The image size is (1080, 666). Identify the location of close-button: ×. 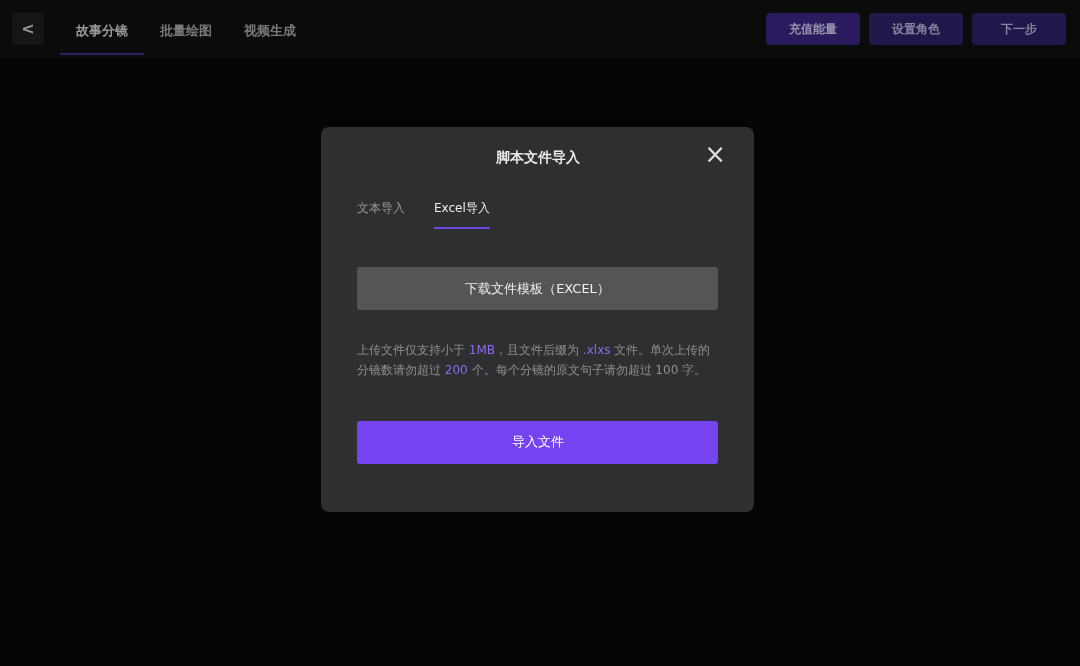
(715, 154).